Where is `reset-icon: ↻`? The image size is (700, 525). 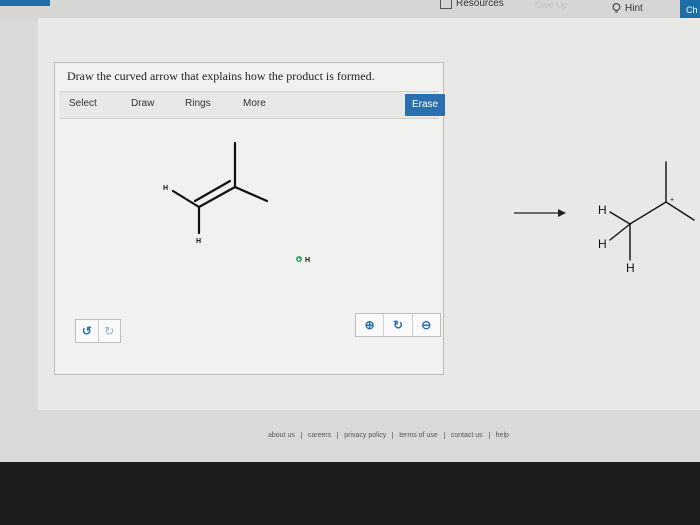
reset-icon: ↻ is located at coordinates (397, 325).